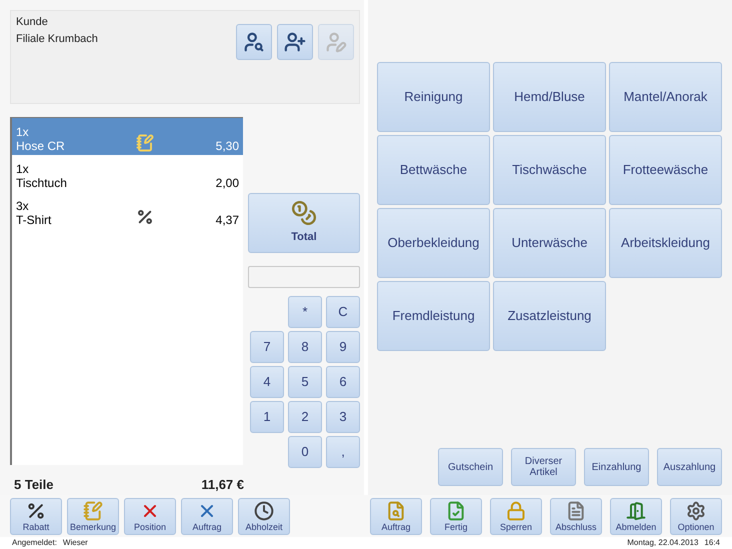  I want to click on order-total: 11,67 €, so click(222, 485).